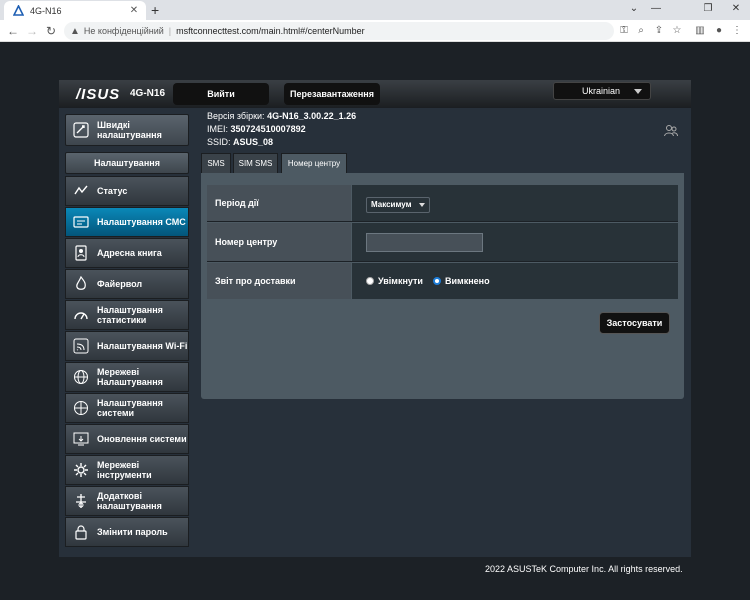 This screenshot has width=750, height=600. I want to click on system-icon, so click(81, 408).